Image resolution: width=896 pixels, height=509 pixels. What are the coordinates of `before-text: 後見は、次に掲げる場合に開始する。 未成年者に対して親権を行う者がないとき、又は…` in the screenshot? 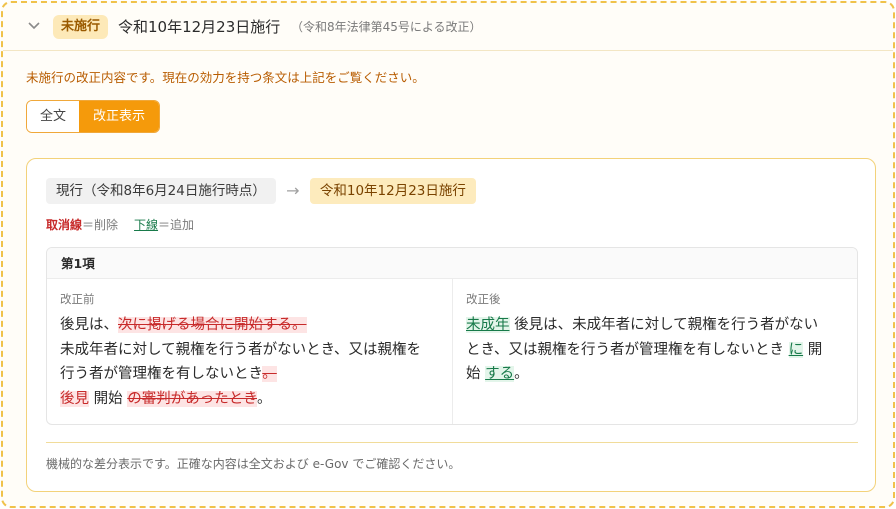 It's located at (250, 362).